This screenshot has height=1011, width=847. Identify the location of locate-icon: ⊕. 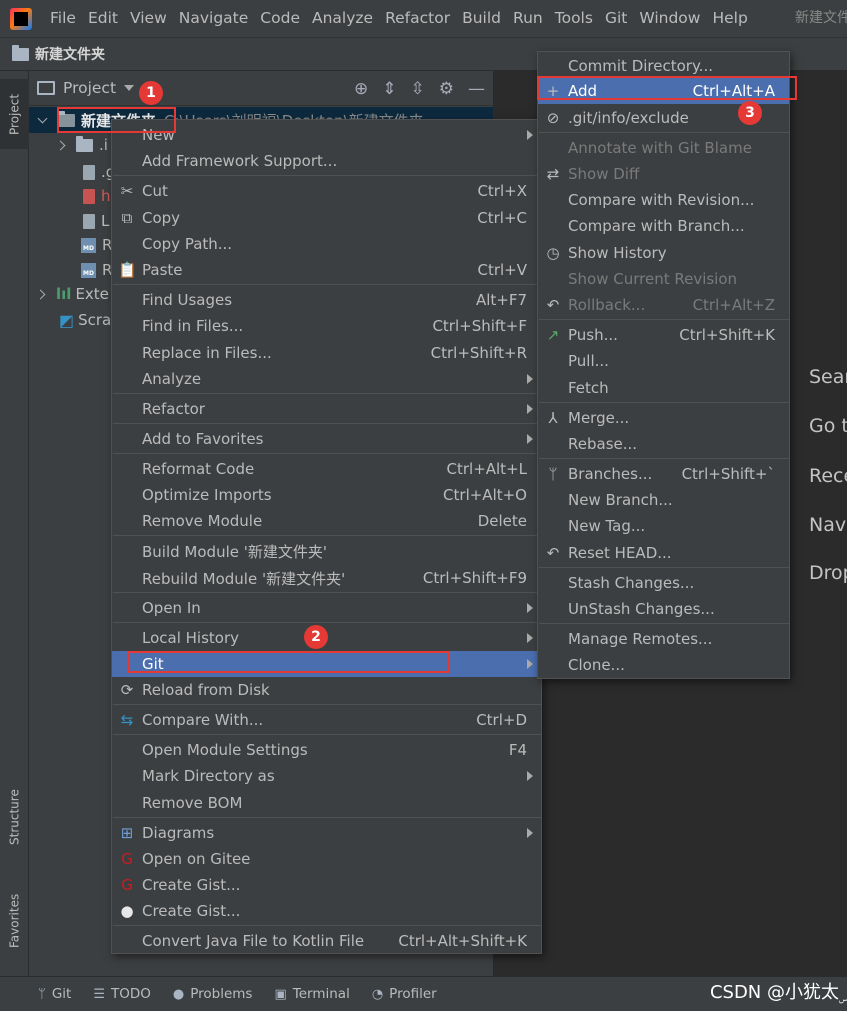
(361, 89).